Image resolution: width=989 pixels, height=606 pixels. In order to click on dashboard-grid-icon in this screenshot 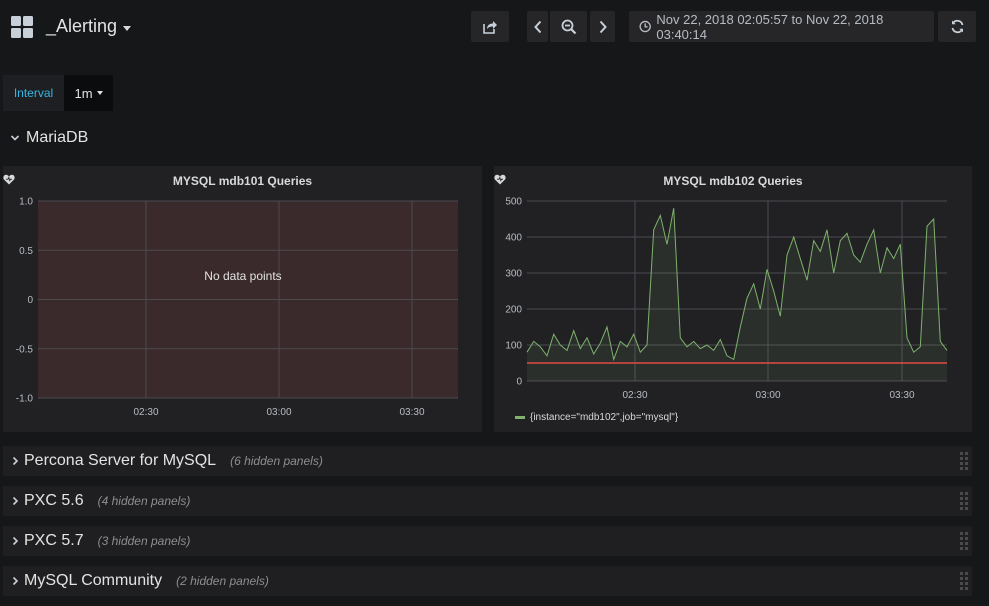, I will do `click(22, 27)`.